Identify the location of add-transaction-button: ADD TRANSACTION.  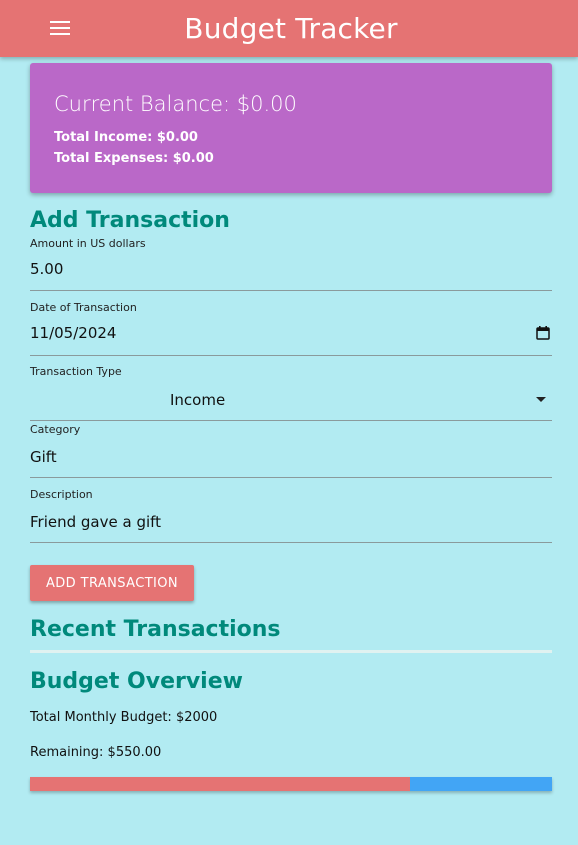
(112, 583).